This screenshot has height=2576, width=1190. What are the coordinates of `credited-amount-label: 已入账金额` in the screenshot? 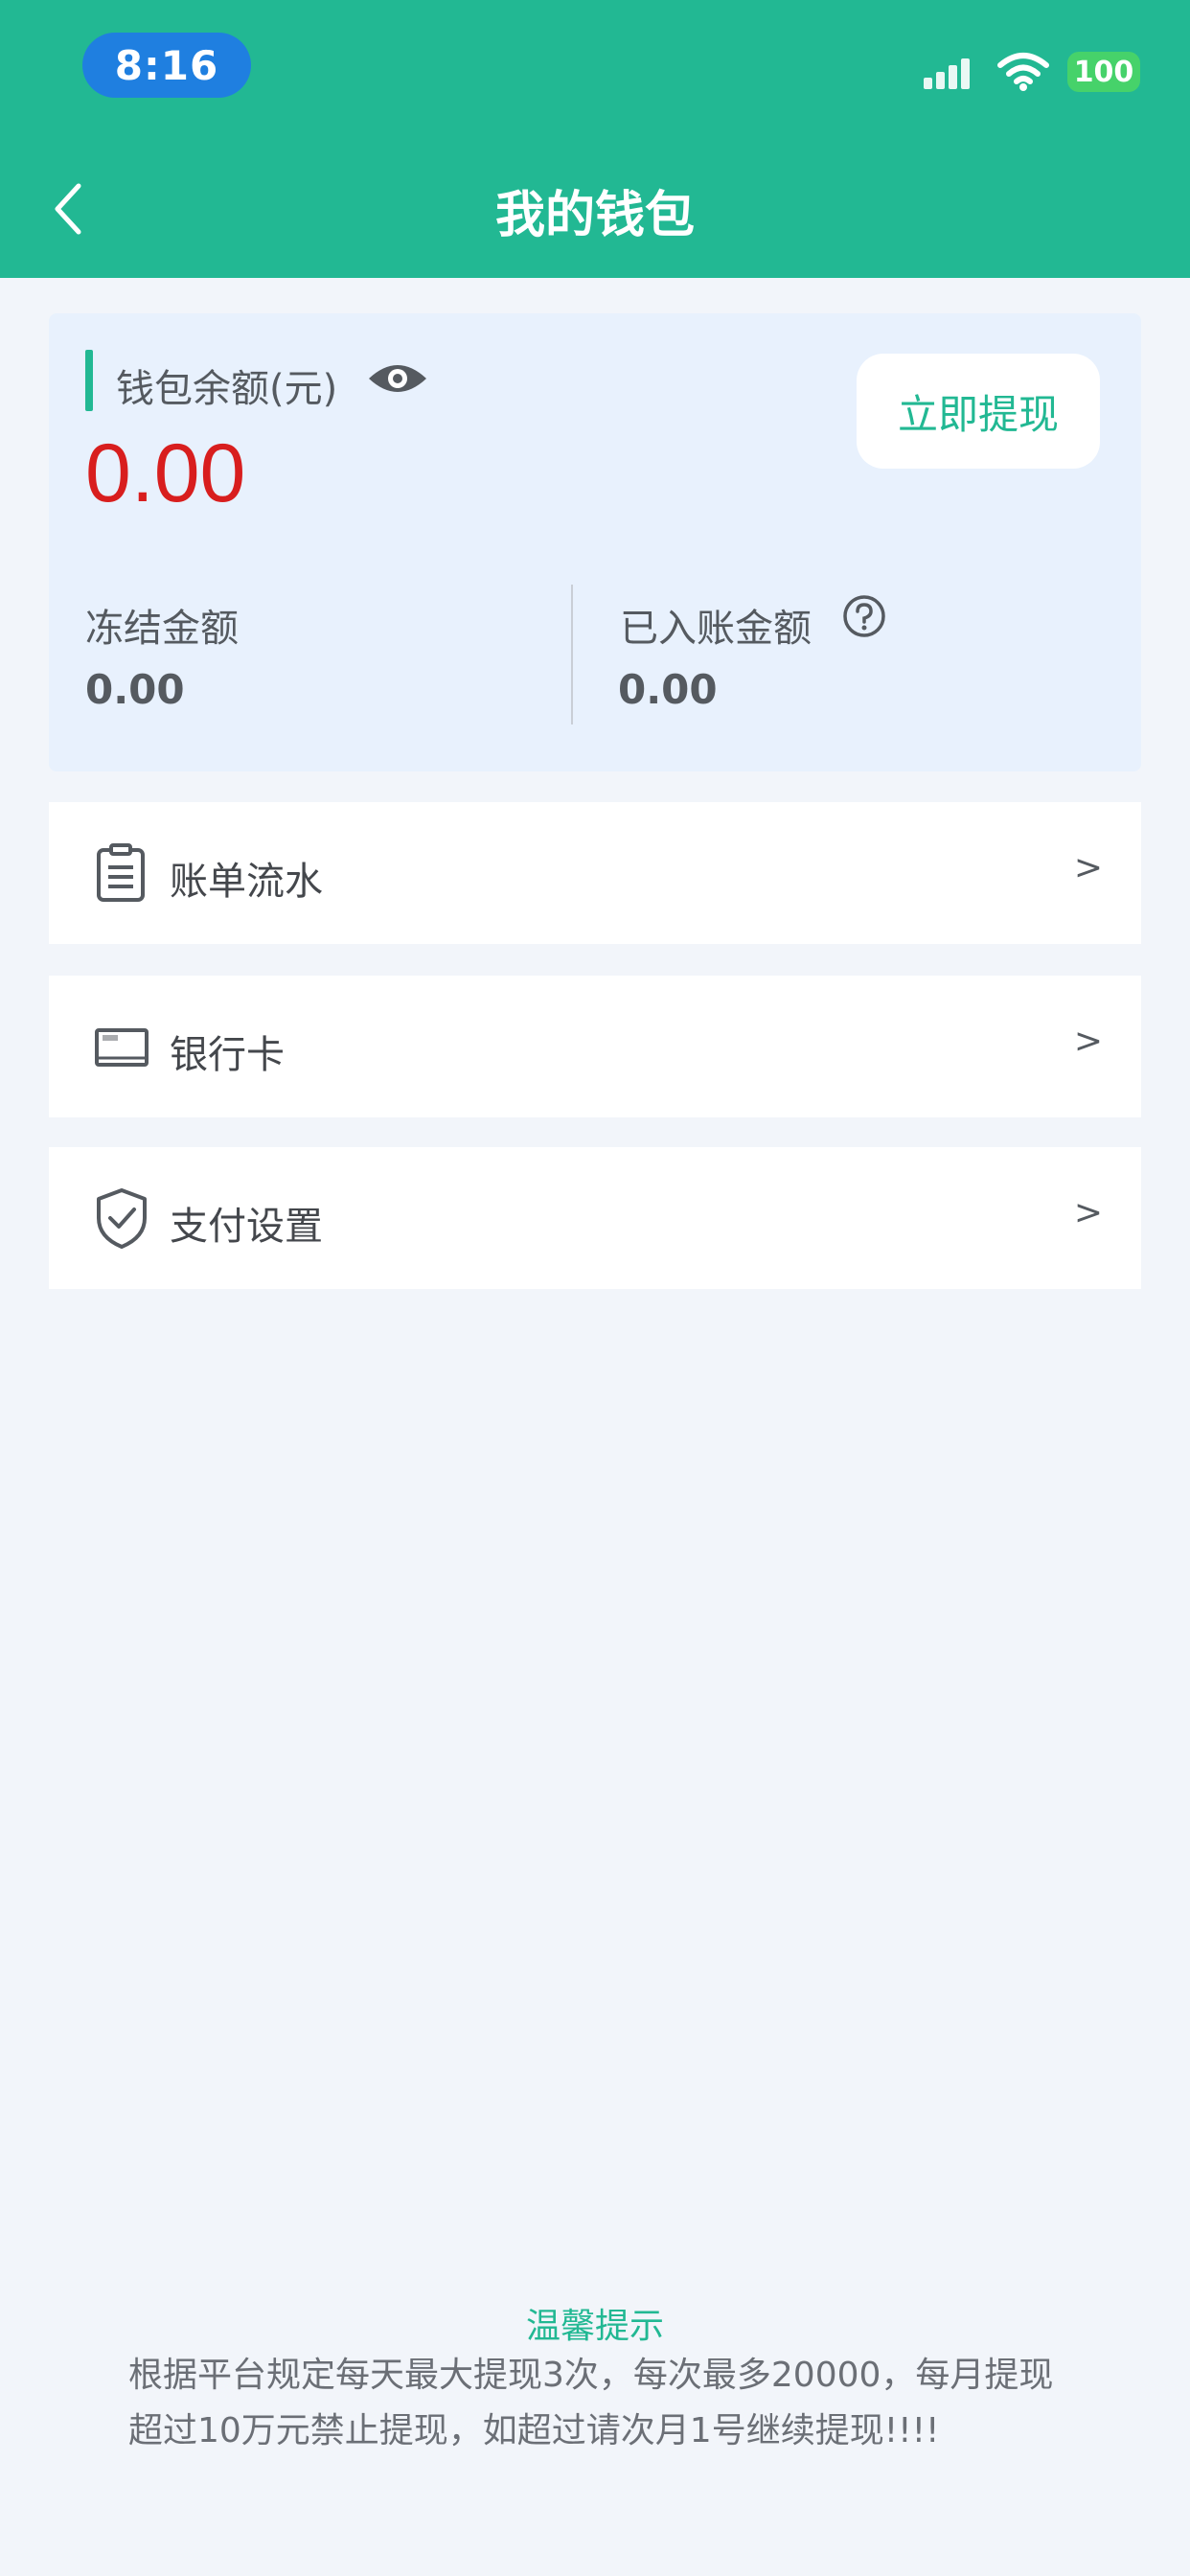 It's located at (716, 629).